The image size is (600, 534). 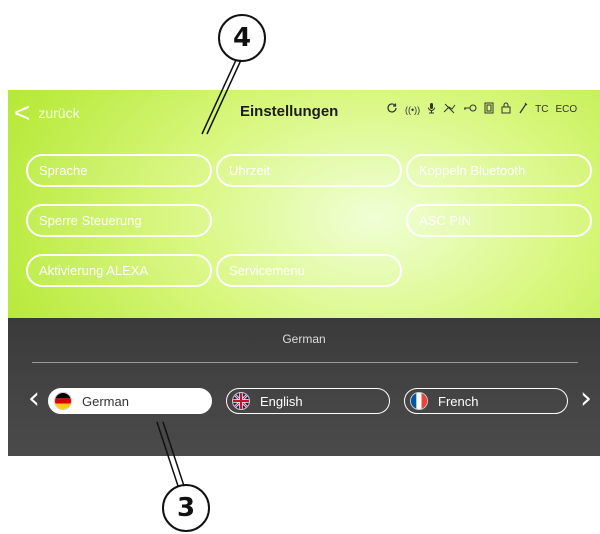 I want to click on de-flag-icon, so click(x=63, y=401).